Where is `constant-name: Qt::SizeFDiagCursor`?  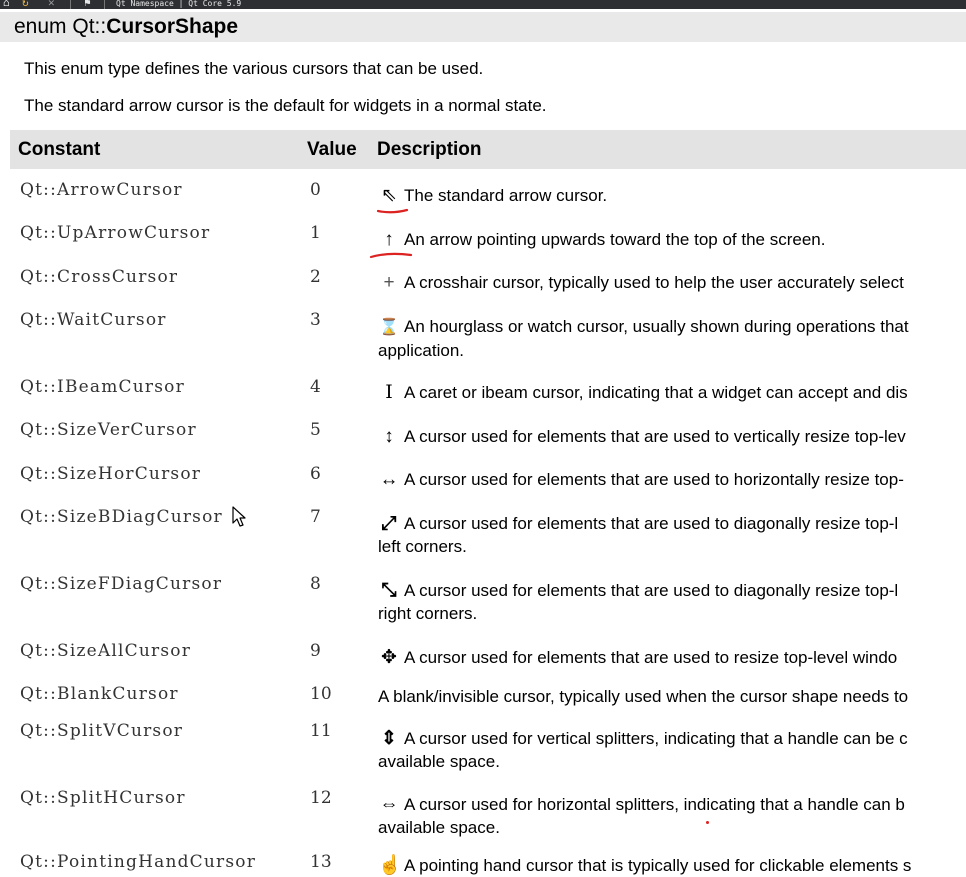 constant-name: Qt::SizeFDiagCursor is located at coordinates (121, 584).